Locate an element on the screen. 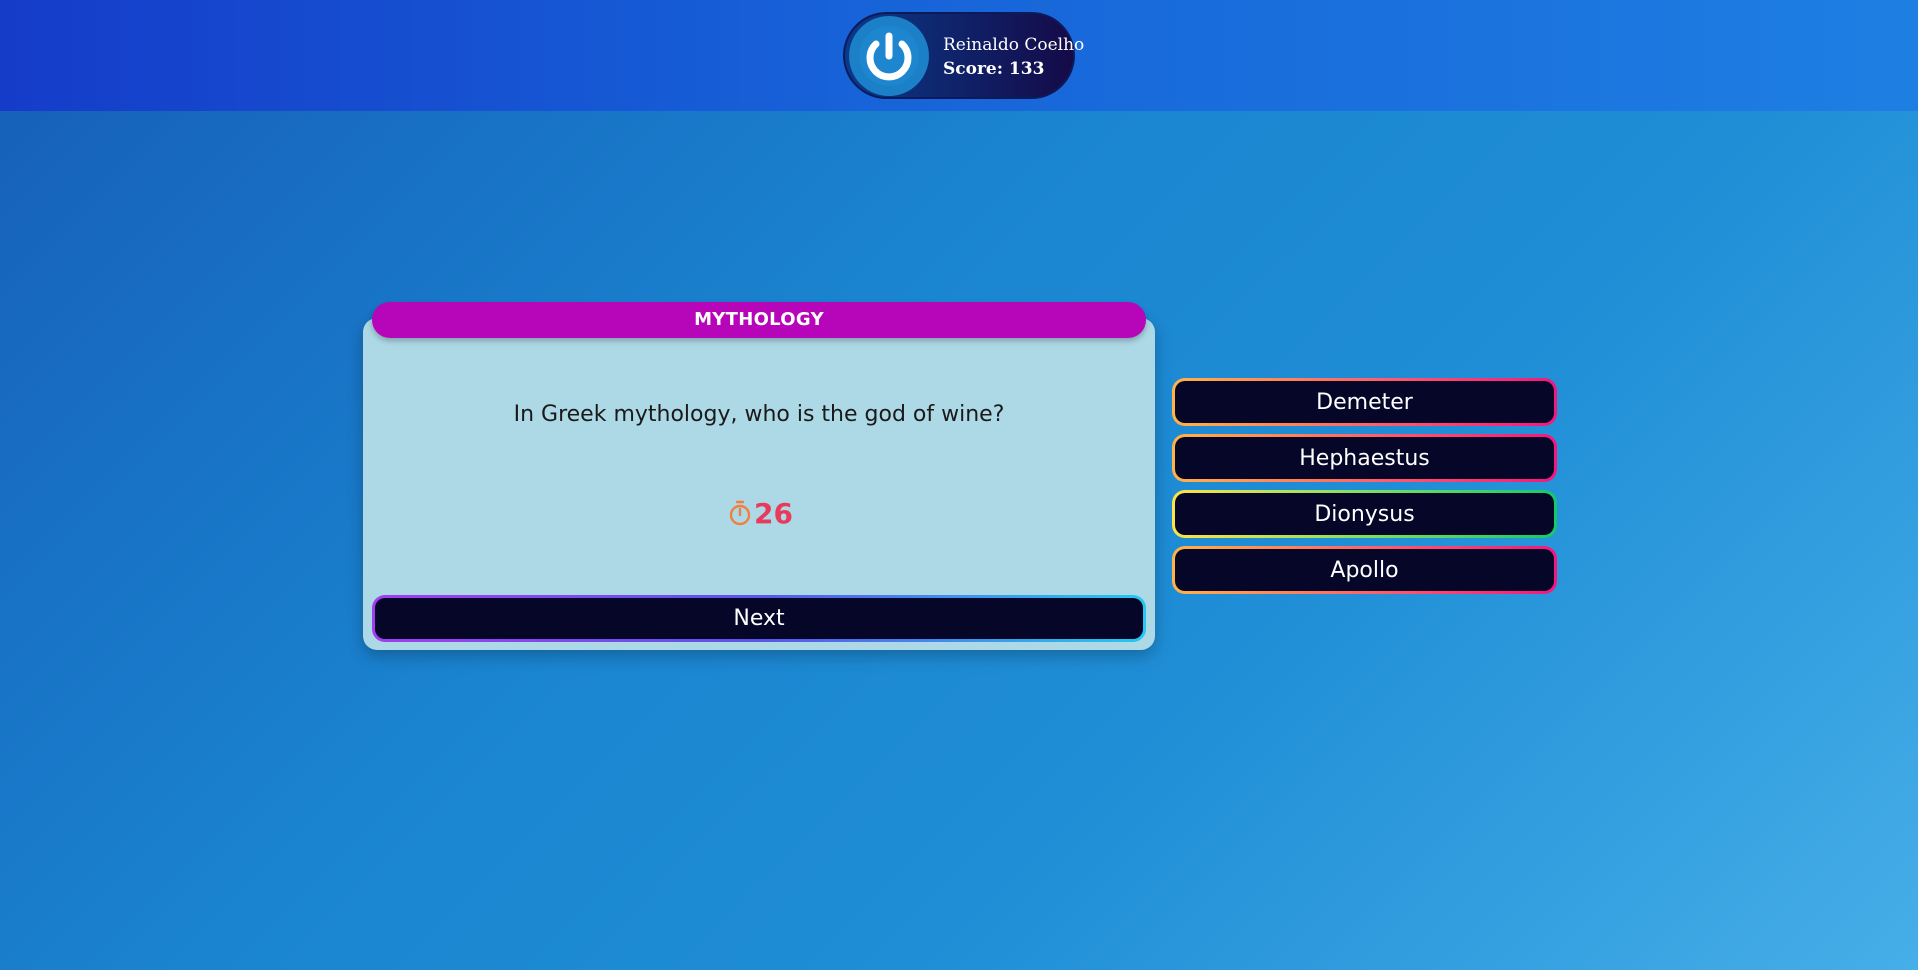  next-button: Next is located at coordinates (759, 618).